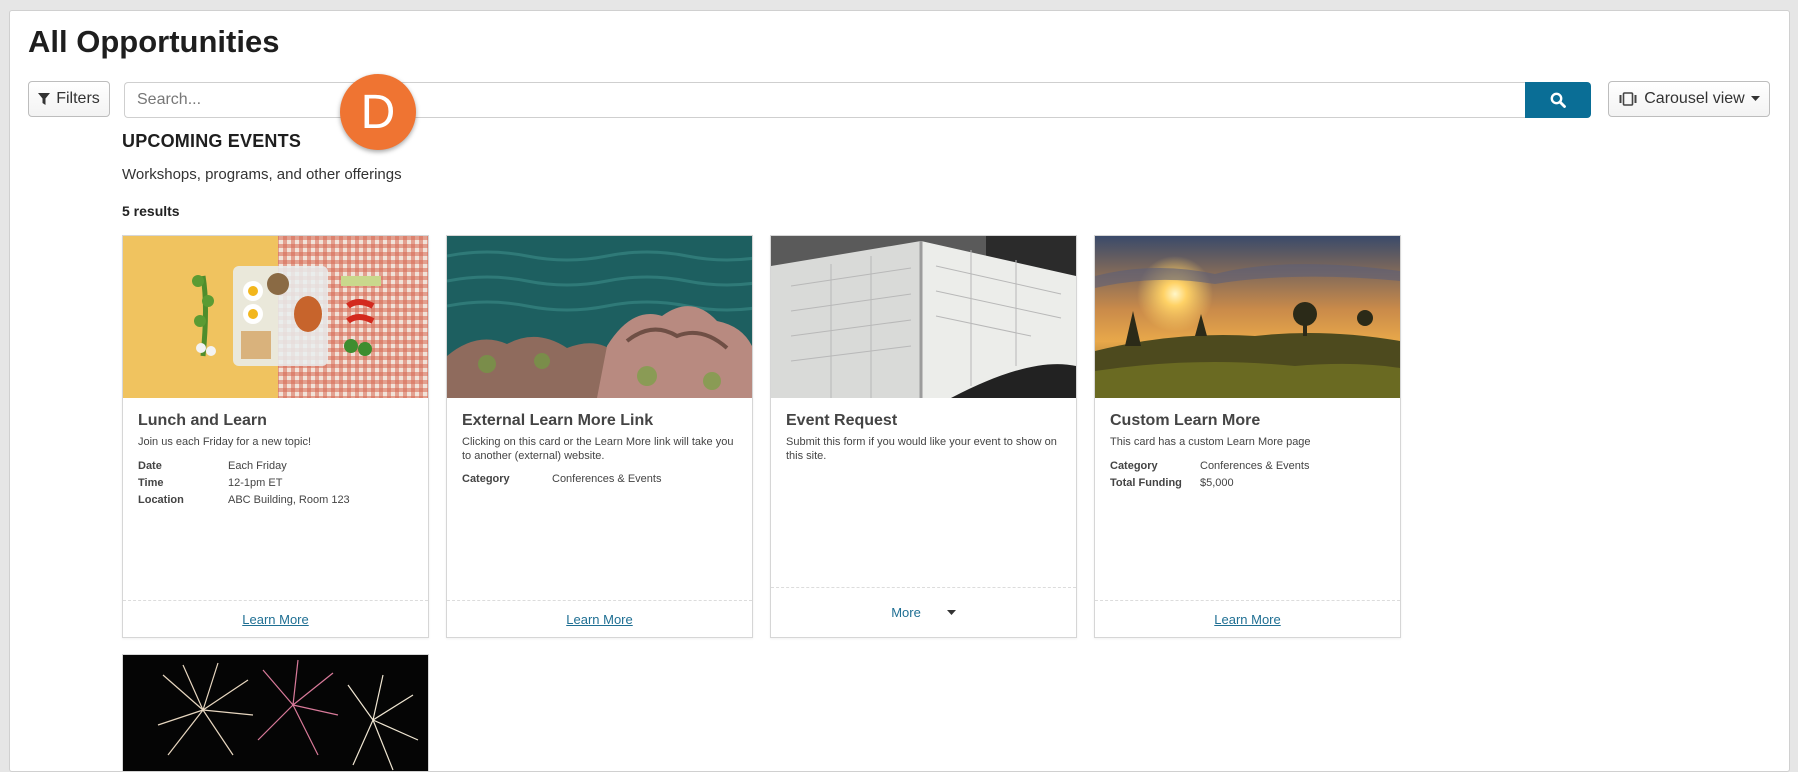 This screenshot has width=1798, height=772. I want to click on card-description: Join us each Friday for a new topic!, so click(225, 442).